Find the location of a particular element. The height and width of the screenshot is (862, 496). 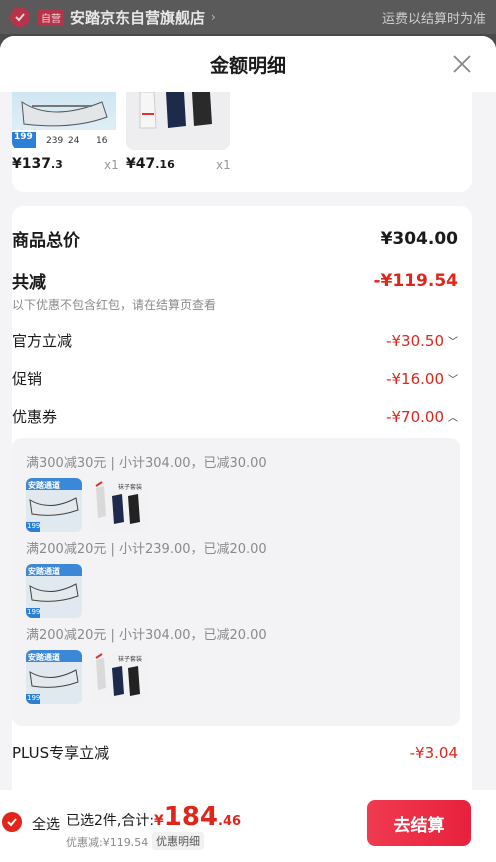

store-check-icon is located at coordinates (20, 17).